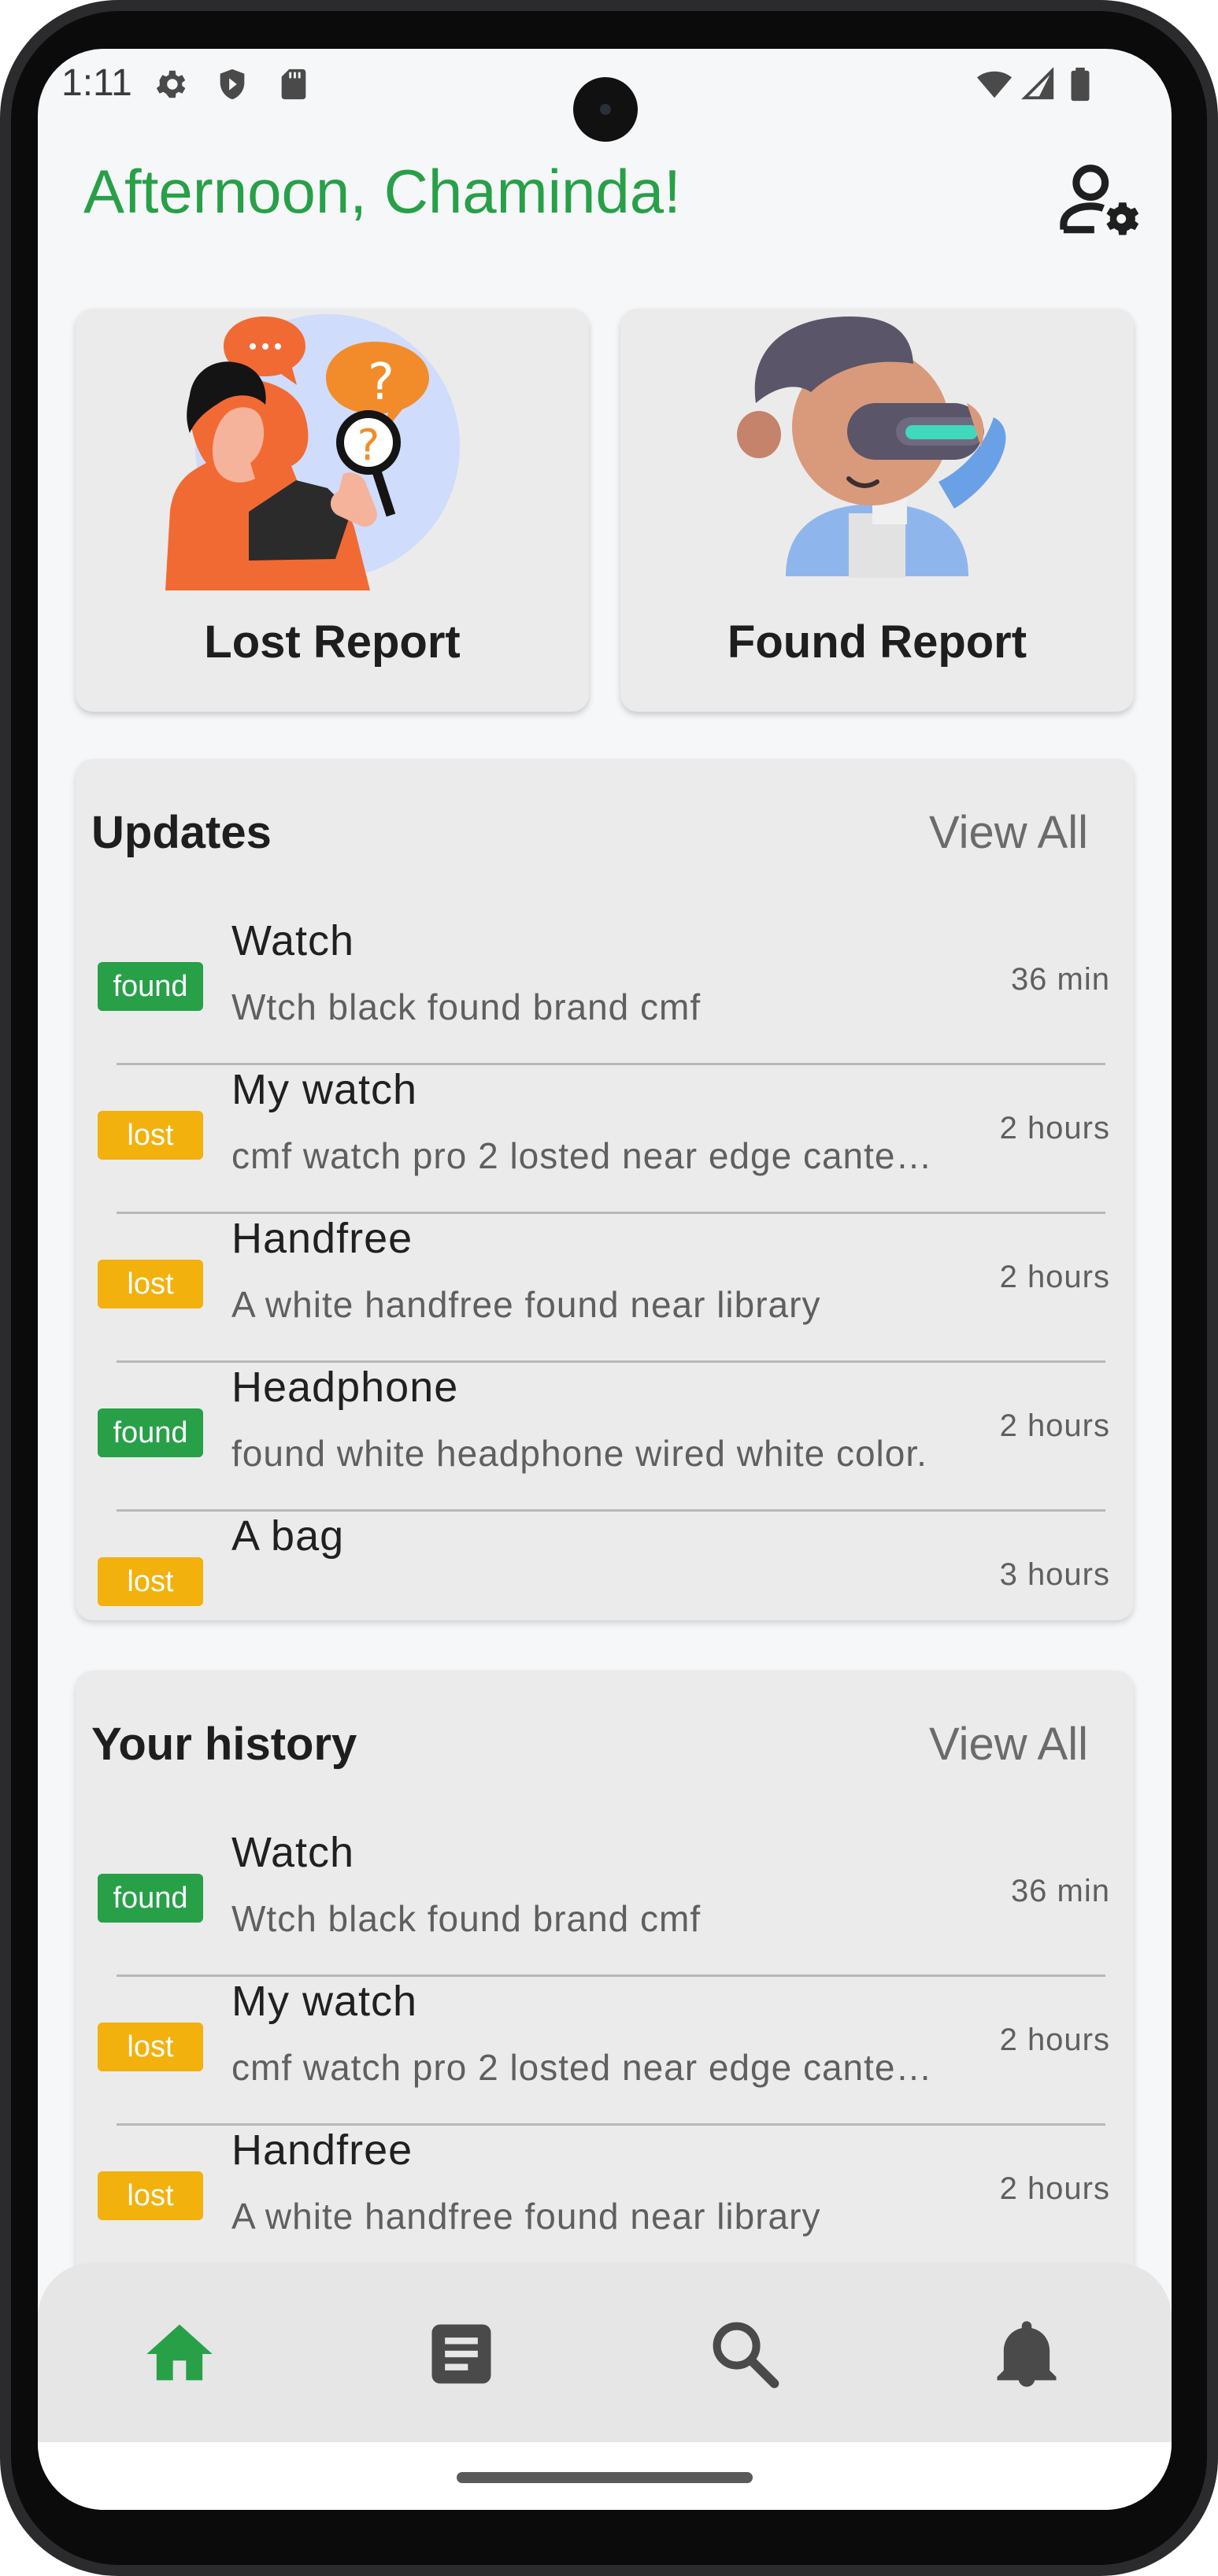 This screenshot has width=1218, height=2576. What do you see at coordinates (181, 832) in the screenshot?
I see `updates-title: Updates` at bounding box center [181, 832].